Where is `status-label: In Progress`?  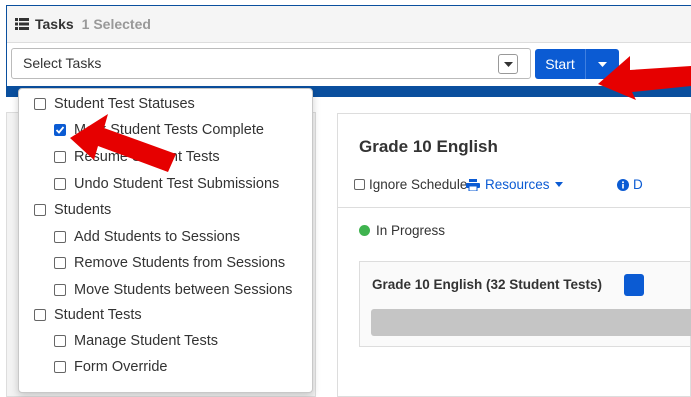
status-label: In Progress is located at coordinates (411, 230).